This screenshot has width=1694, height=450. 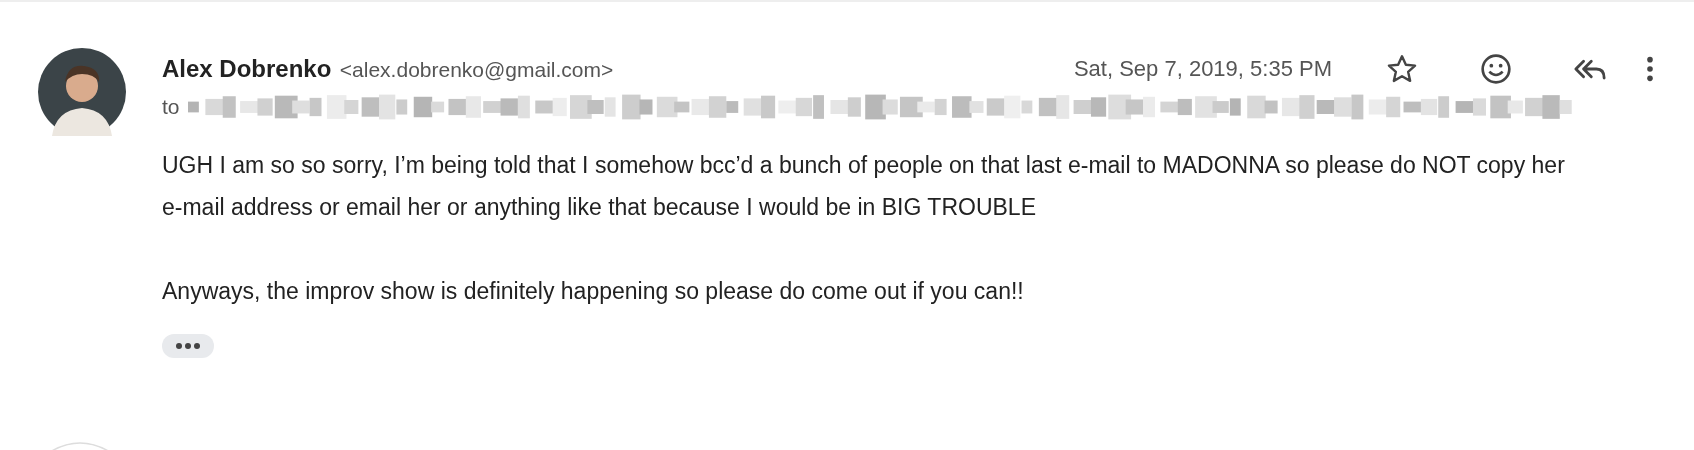 What do you see at coordinates (171, 107) in the screenshot?
I see `to-label: to` at bounding box center [171, 107].